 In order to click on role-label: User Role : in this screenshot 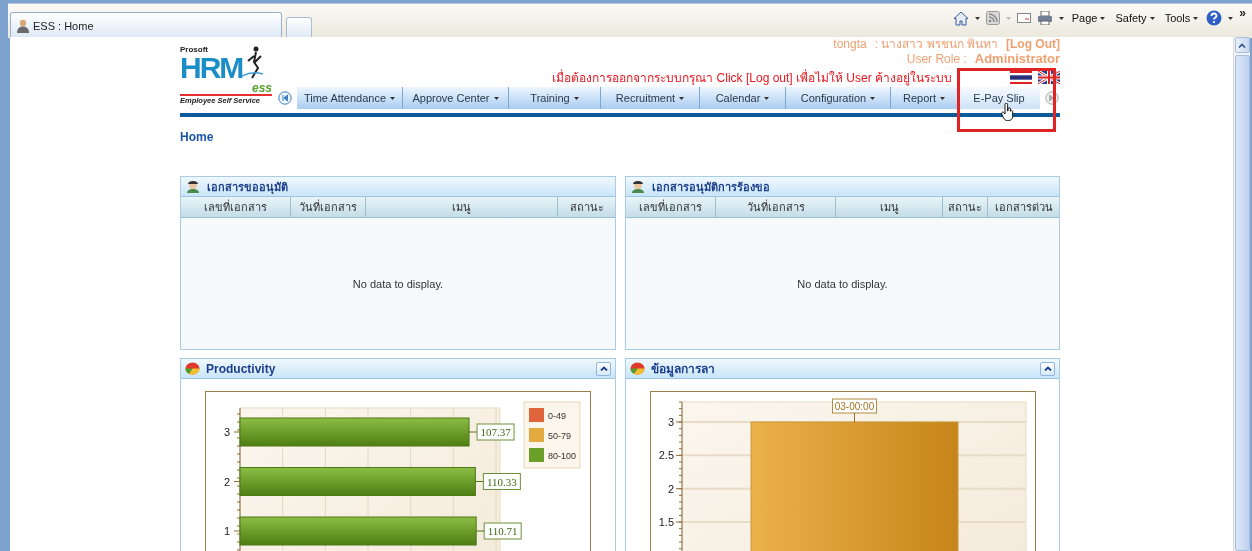, I will do `click(936, 59)`.